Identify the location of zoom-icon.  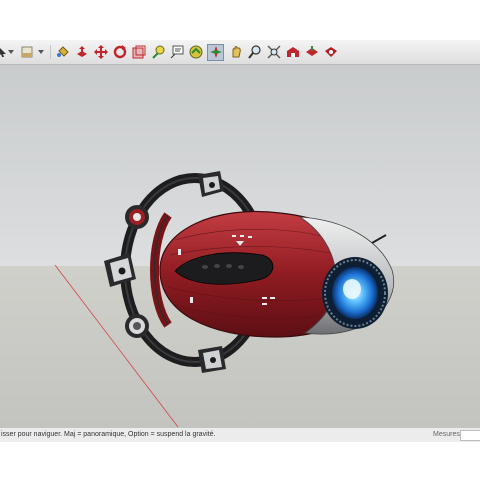
(254, 52).